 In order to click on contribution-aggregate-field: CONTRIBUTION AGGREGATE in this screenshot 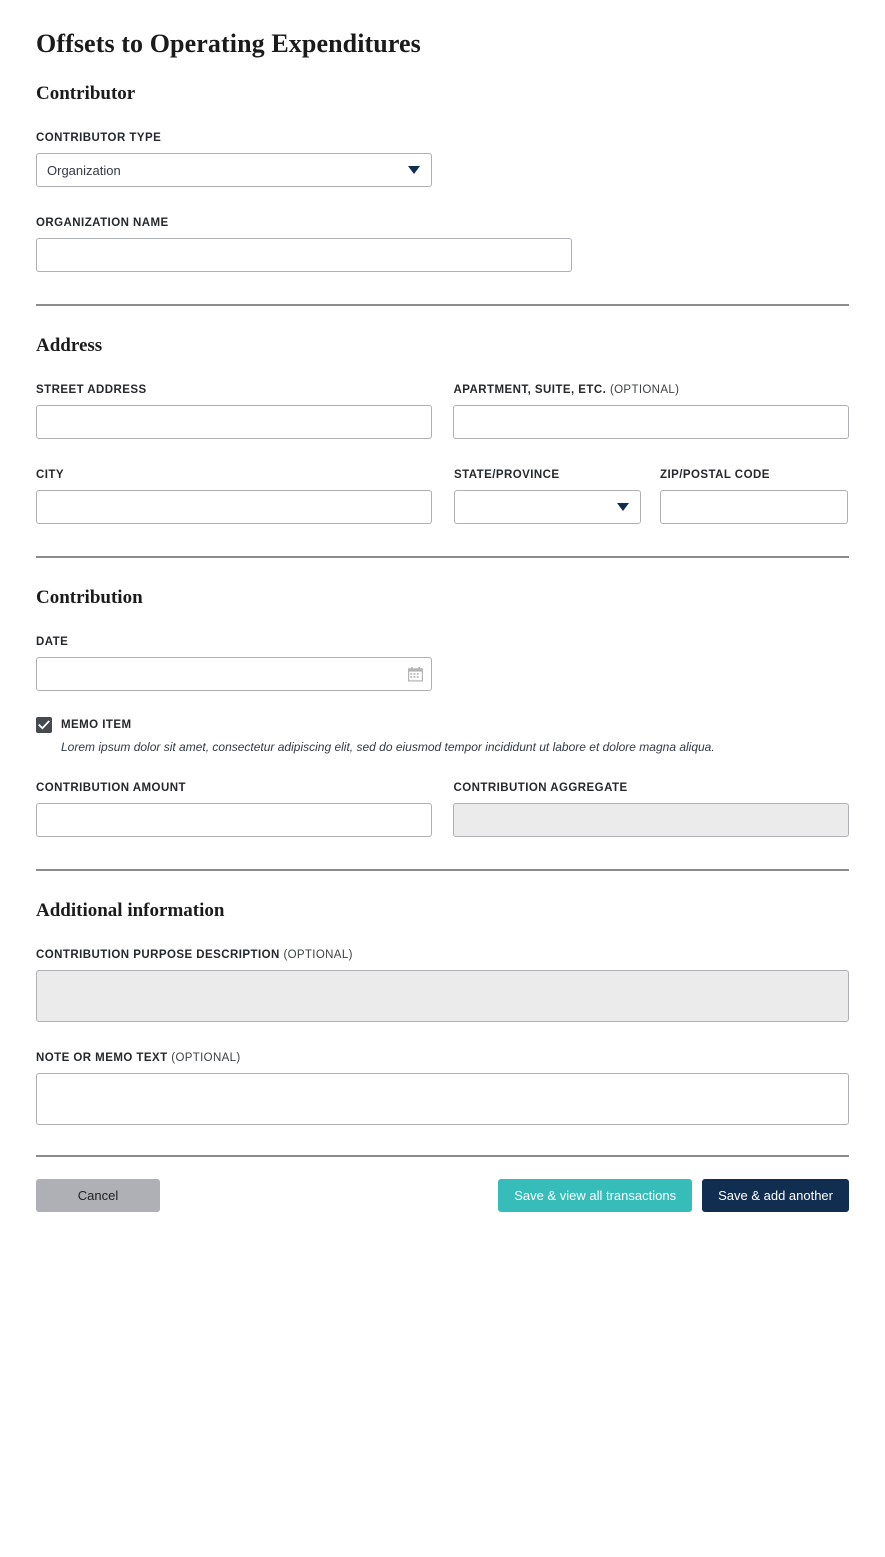, I will do `click(651, 809)`.